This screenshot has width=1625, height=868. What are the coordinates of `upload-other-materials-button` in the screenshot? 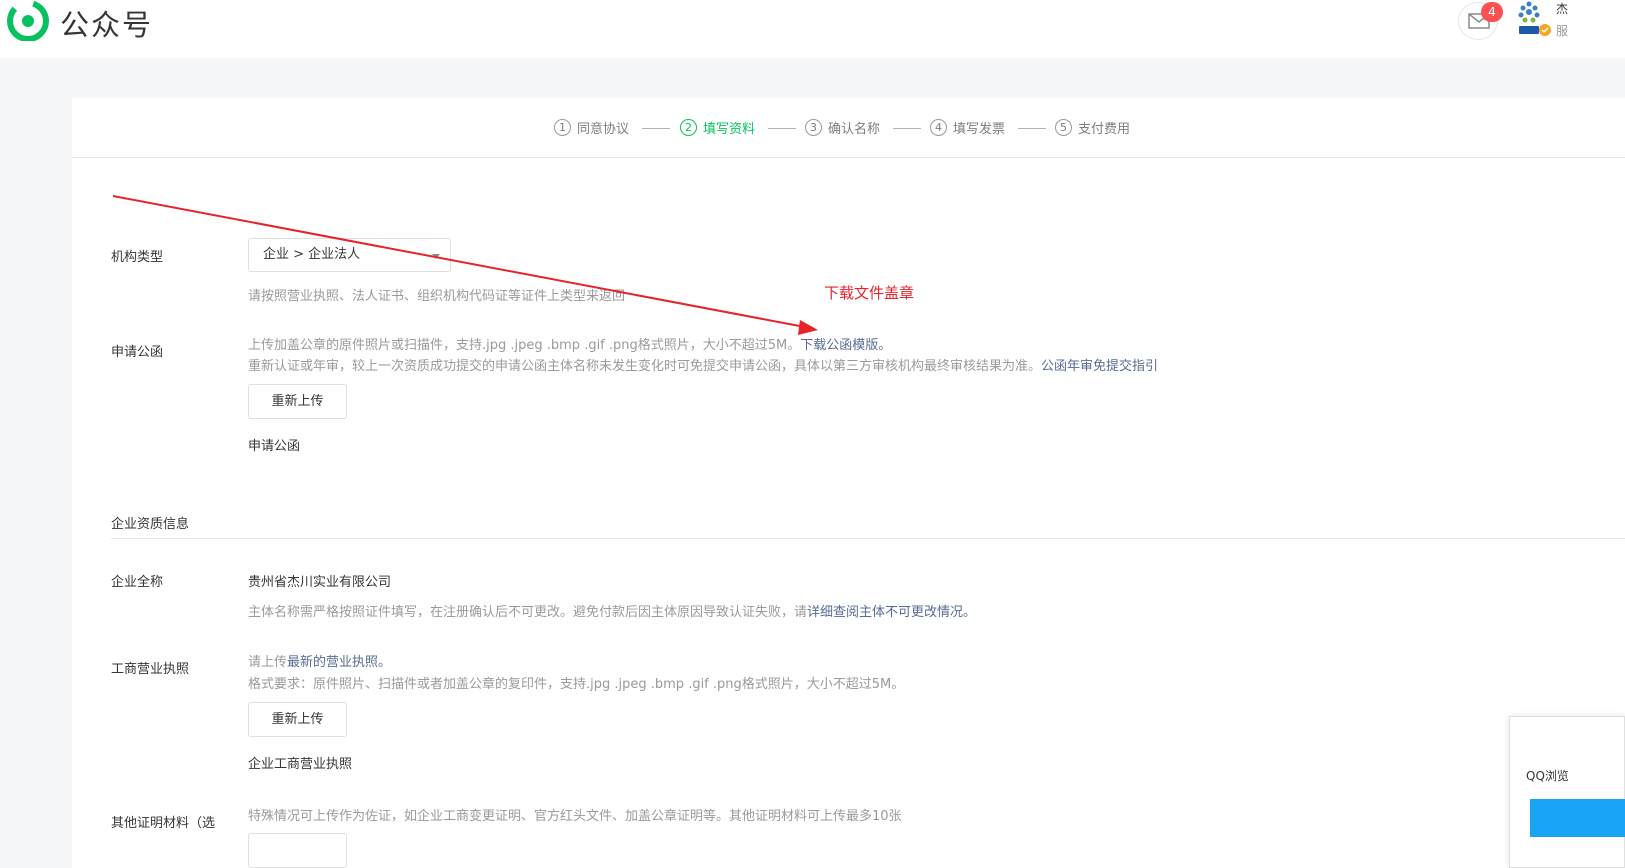 It's located at (297, 850).